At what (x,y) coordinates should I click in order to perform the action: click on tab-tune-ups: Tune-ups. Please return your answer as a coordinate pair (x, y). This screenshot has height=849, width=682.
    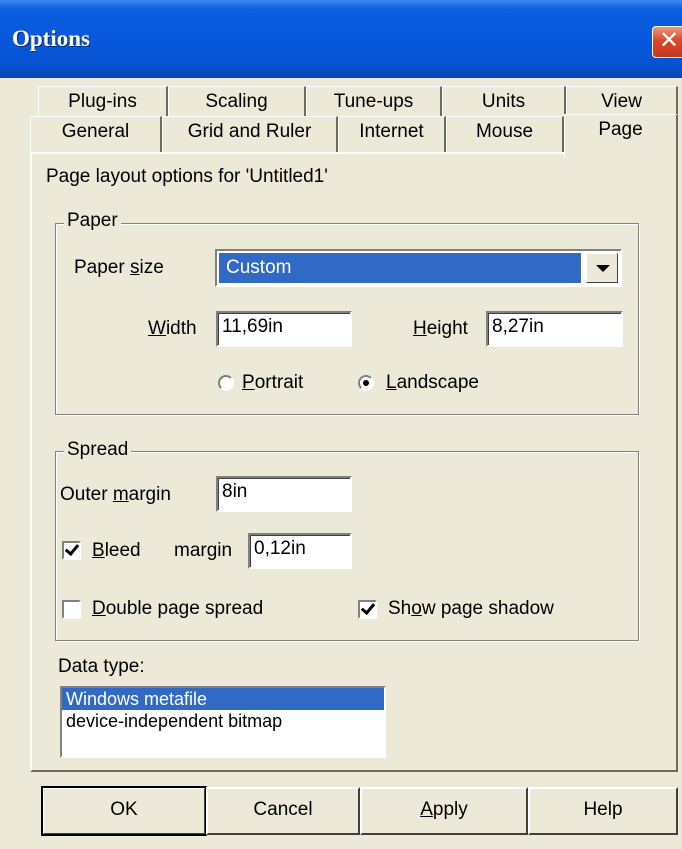
    Looking at the image, I should click on (374, 102).